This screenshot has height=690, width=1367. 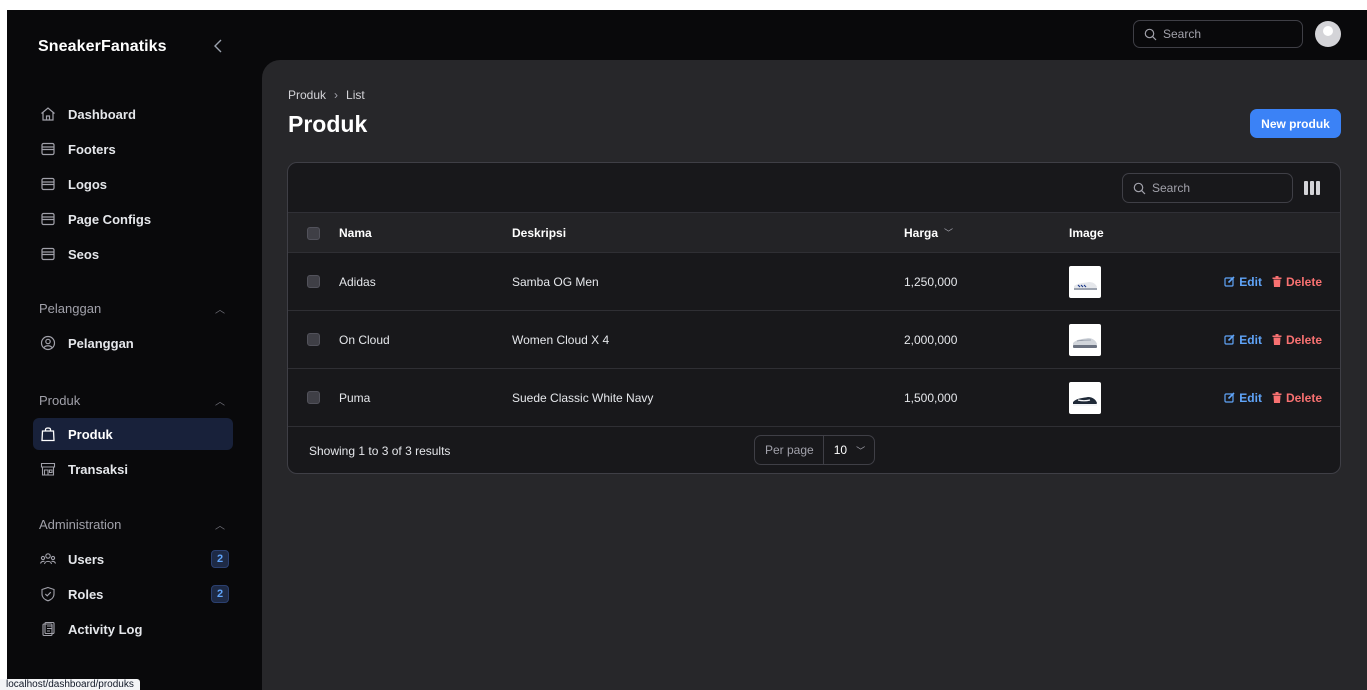 I want to click on clipboard-icon, so click(x=48, y=629).